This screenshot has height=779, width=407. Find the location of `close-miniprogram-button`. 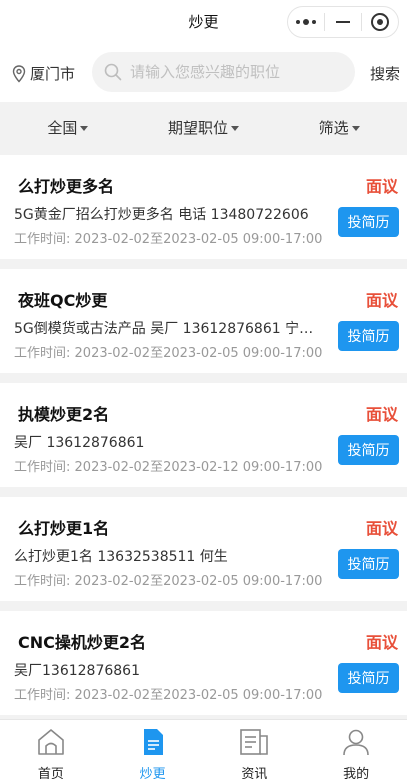

close-miniprogram-button is located at coordinates (380, 22).